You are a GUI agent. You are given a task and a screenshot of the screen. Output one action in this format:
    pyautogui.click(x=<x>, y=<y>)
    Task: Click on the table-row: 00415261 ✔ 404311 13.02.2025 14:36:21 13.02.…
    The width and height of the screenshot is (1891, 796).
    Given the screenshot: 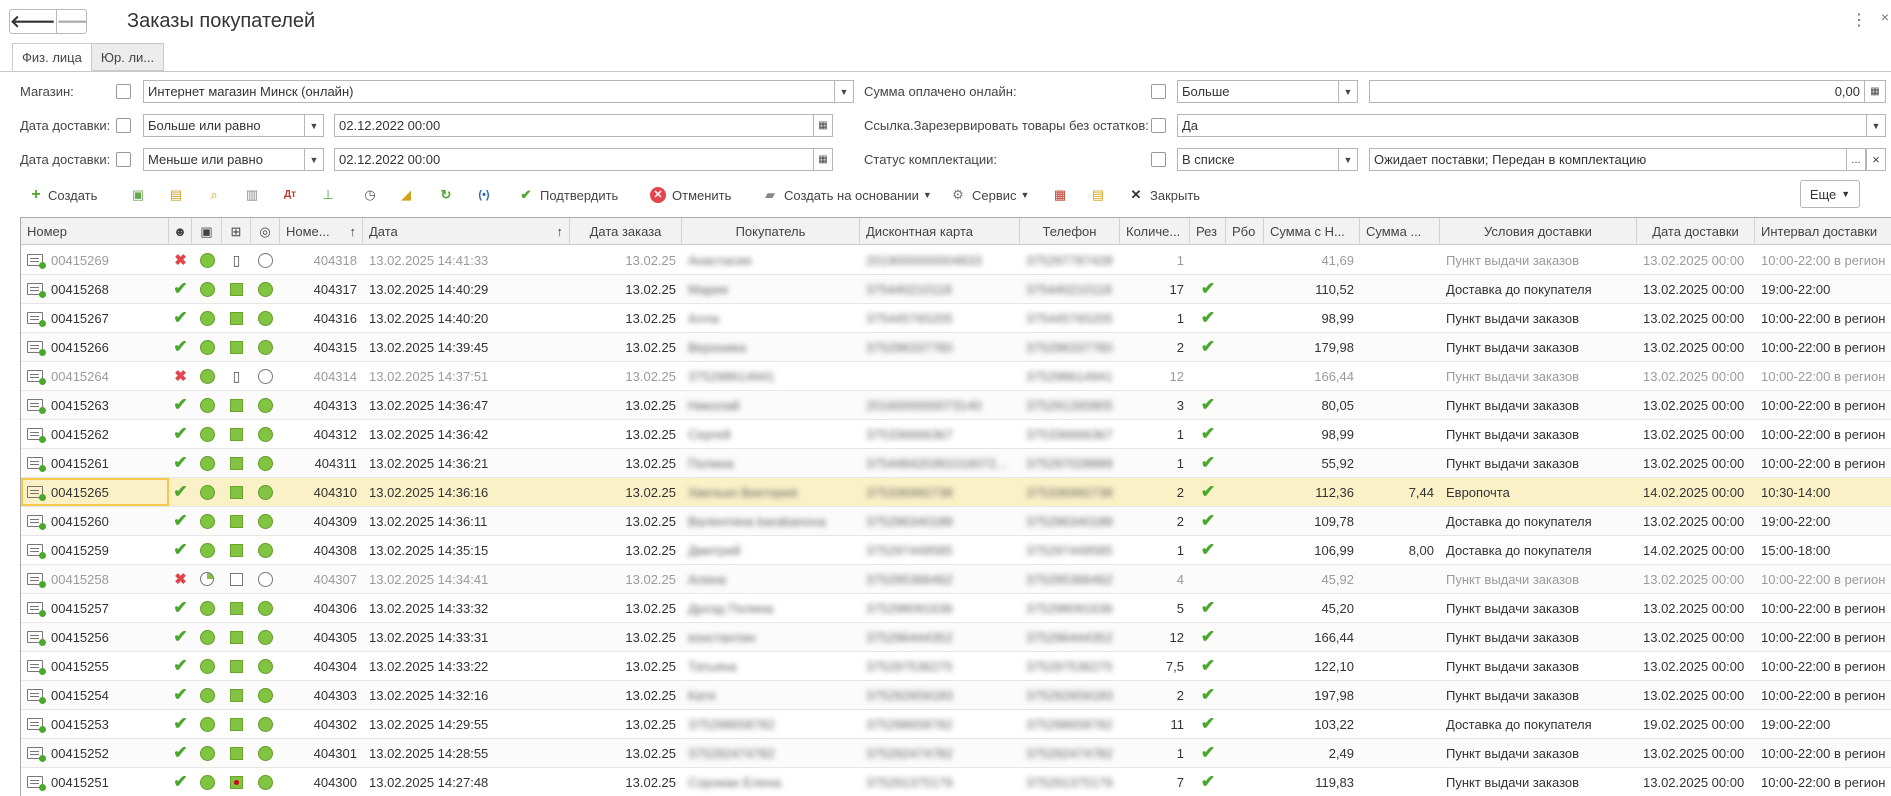 What is the action you would take?
    pyautogui.click(x=956, y=463)
    